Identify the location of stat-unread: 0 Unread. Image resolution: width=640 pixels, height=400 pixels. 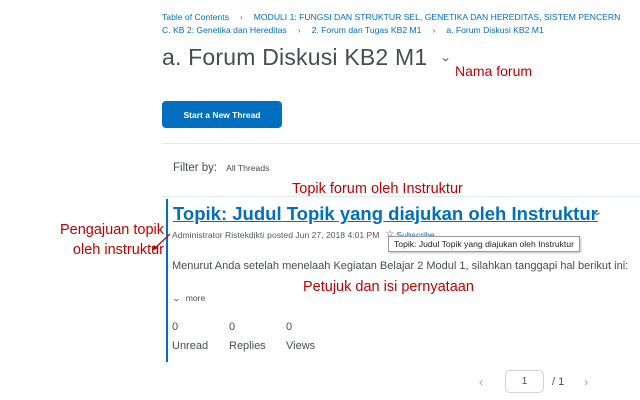
(200, 337).